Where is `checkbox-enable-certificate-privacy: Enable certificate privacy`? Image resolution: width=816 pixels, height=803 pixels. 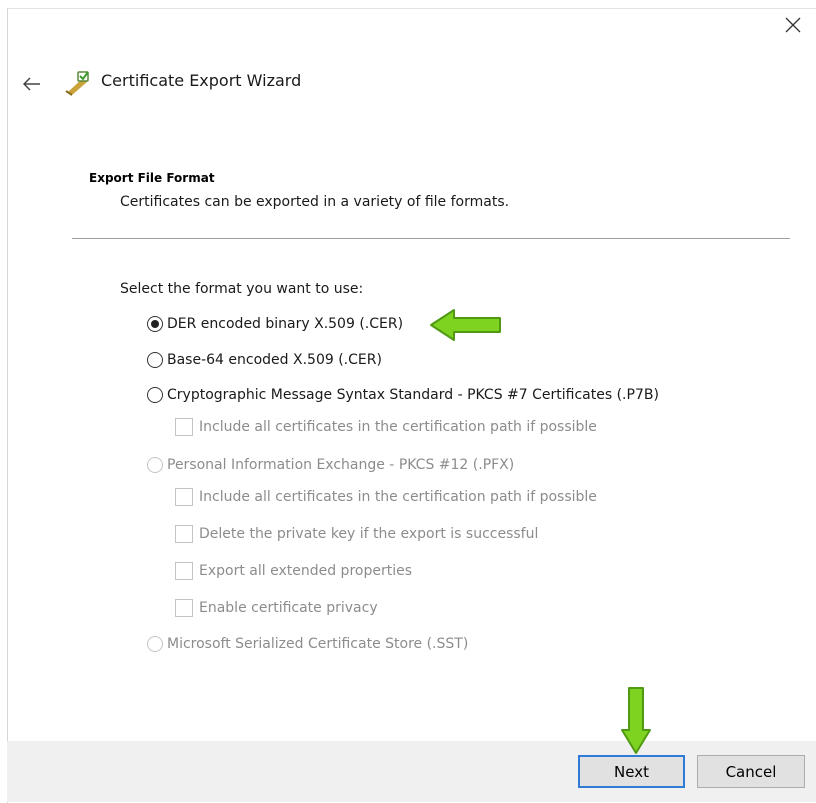
checkbox-enable-certificate-privacy: Enable certificate privacy is located at coordinates (276, 608).